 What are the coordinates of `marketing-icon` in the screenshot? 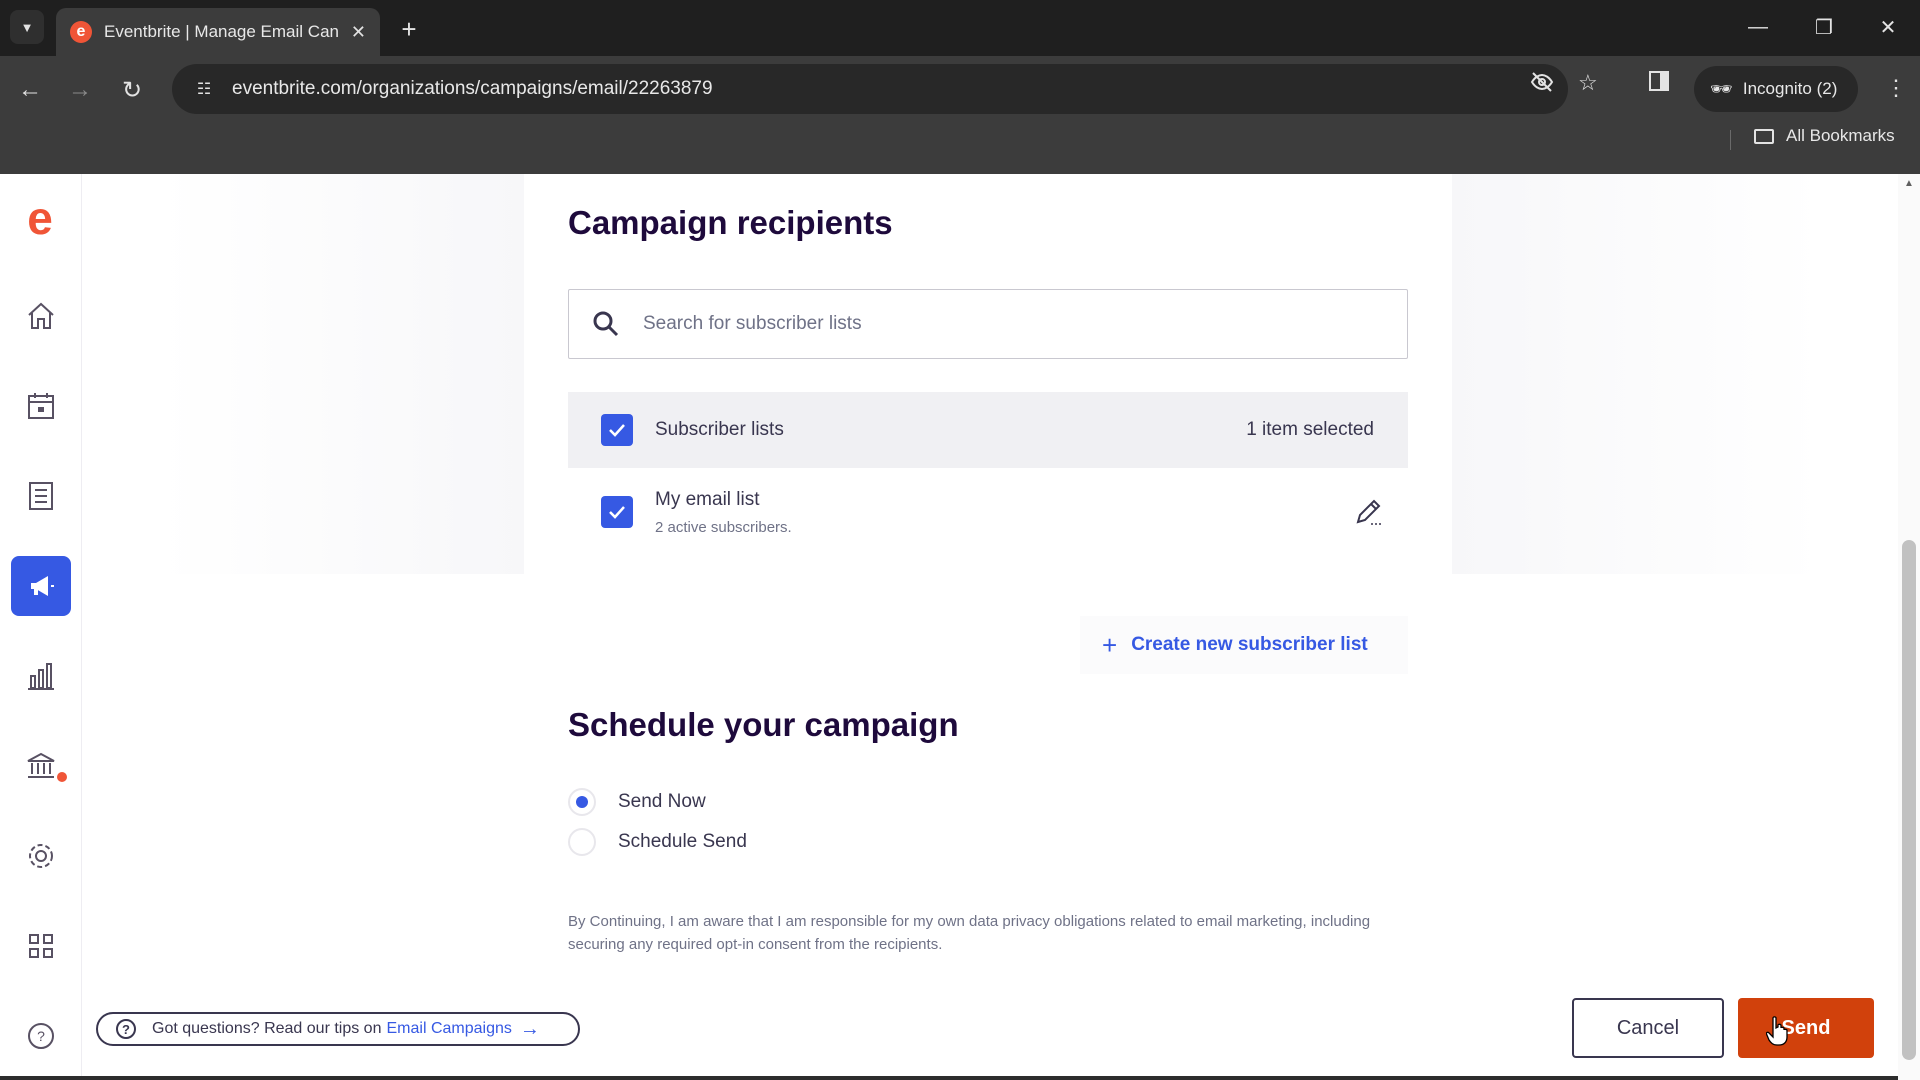 It's located at (41, 586).